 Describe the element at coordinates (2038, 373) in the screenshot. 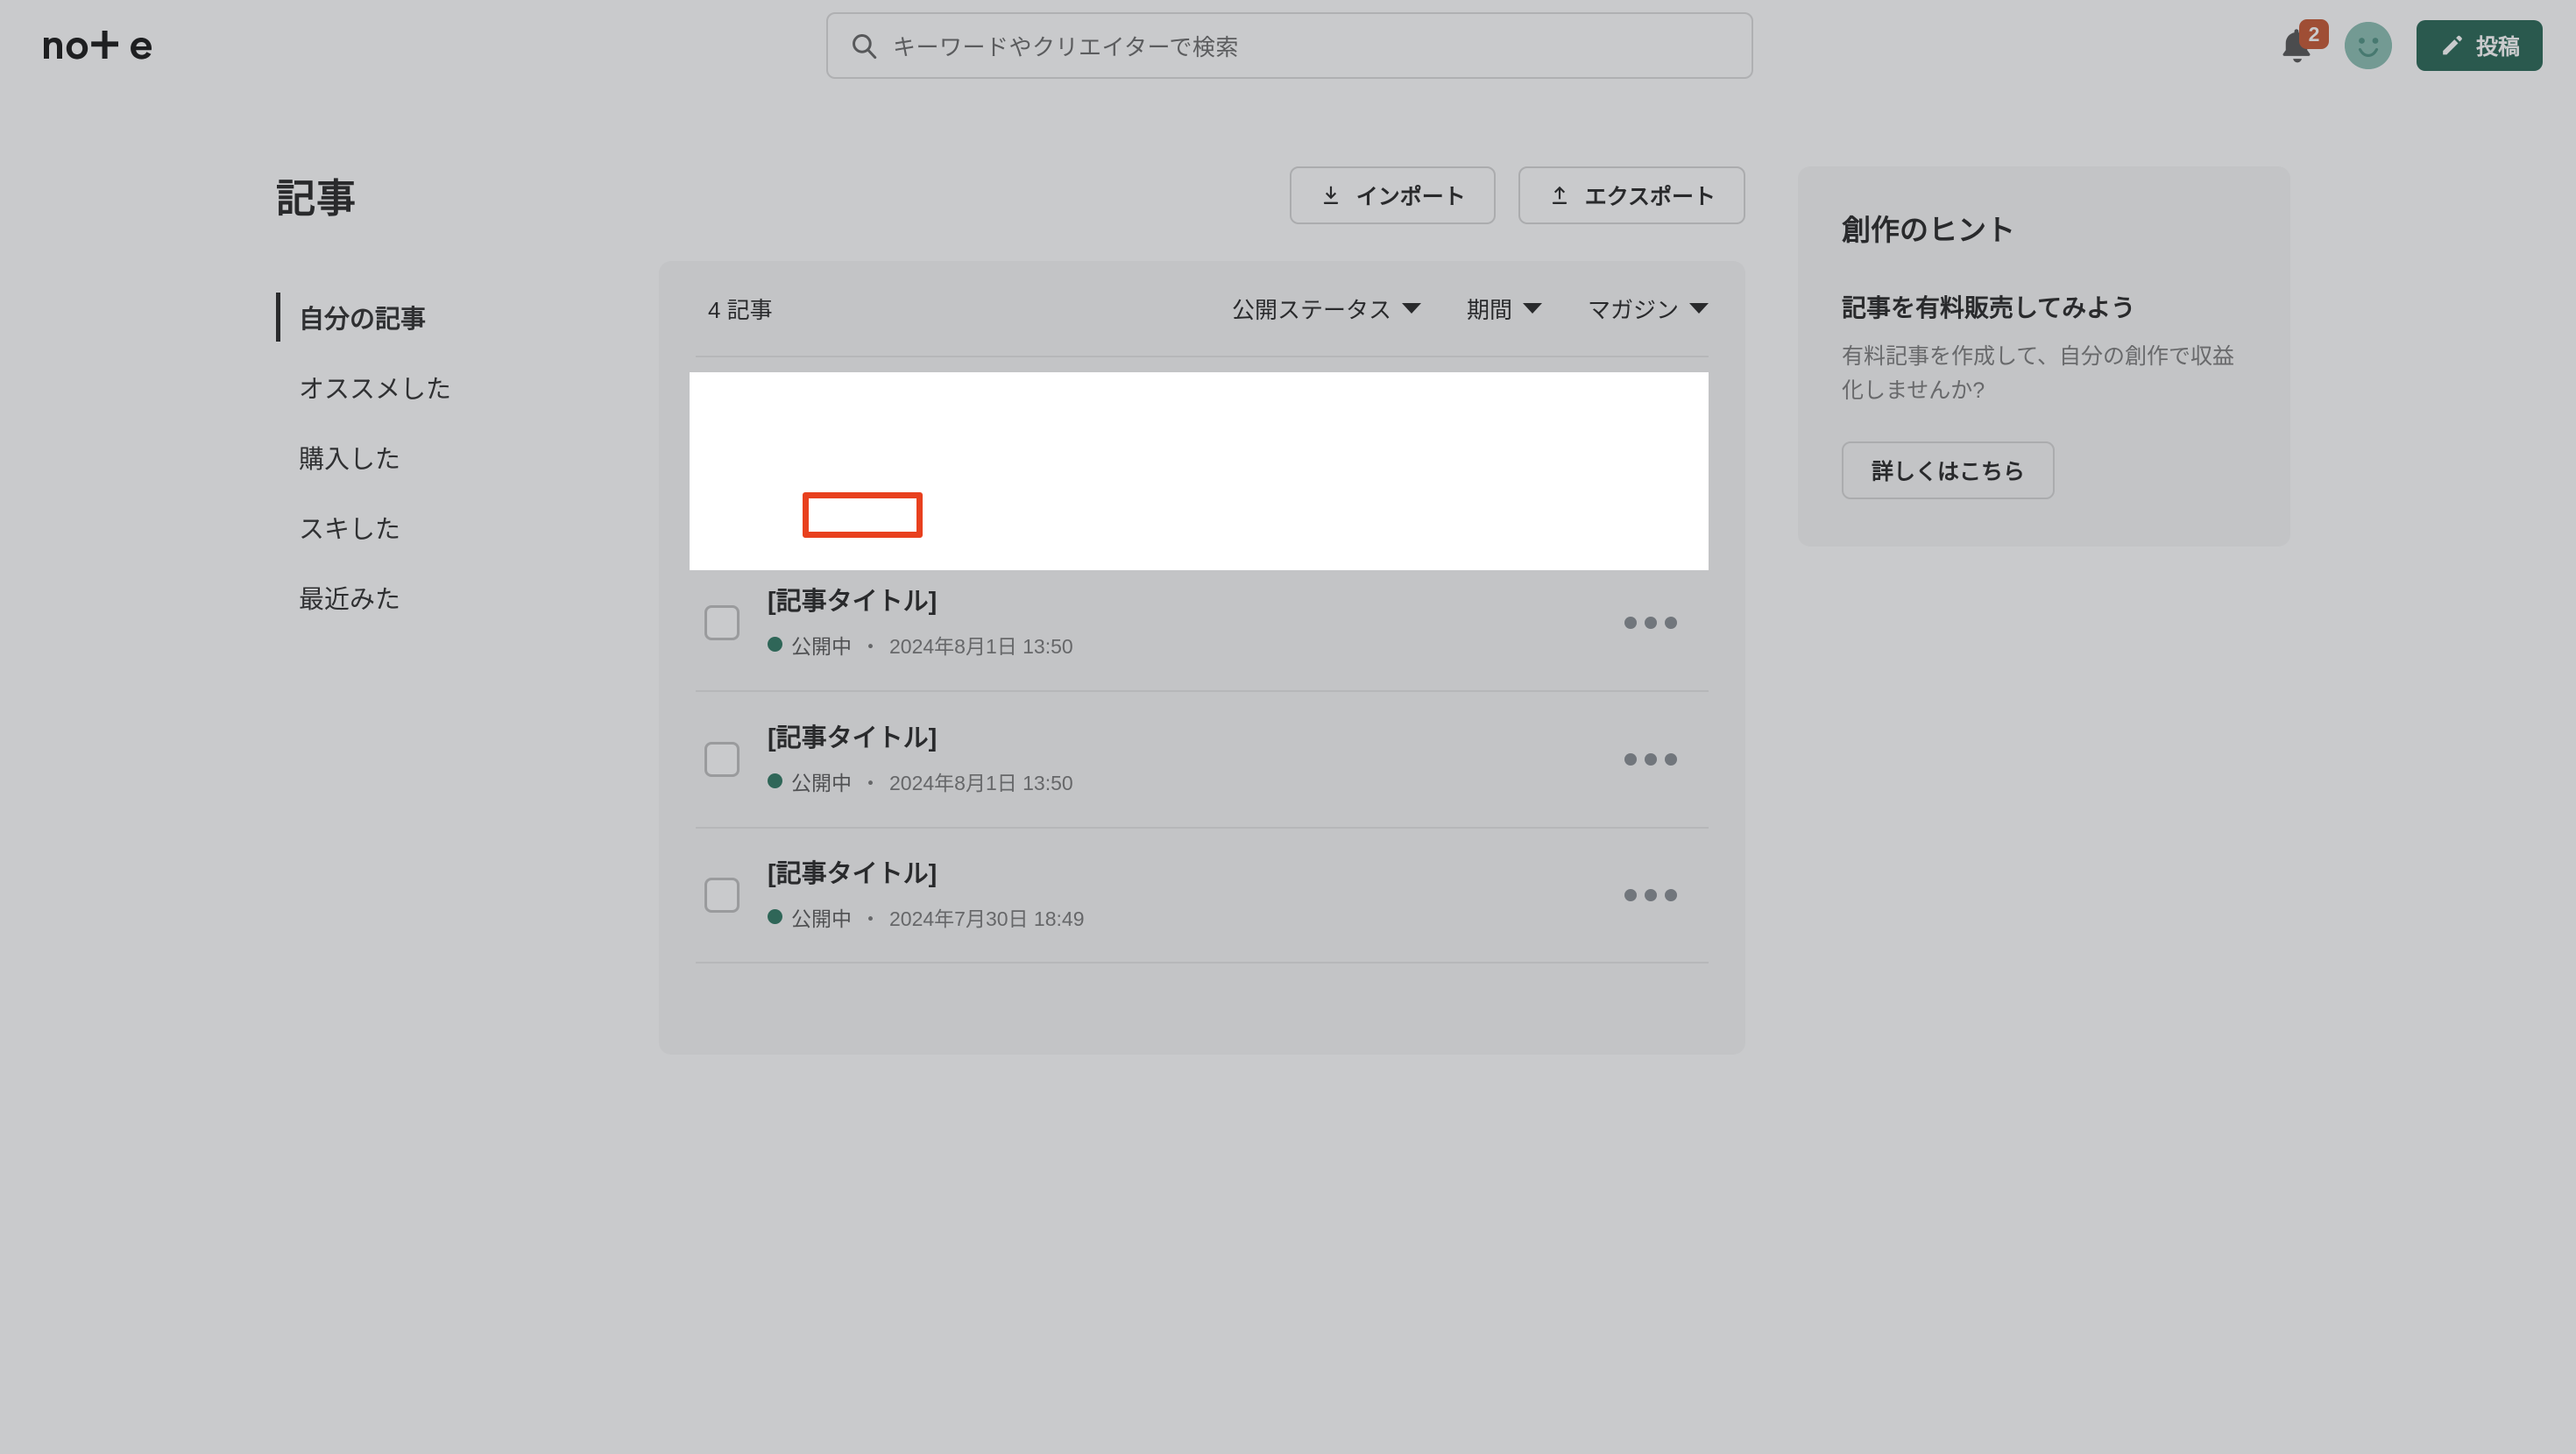

I see `hint-panel-body: 有料記事を作成して、自分の創作で収益化しませんか?` at that location.